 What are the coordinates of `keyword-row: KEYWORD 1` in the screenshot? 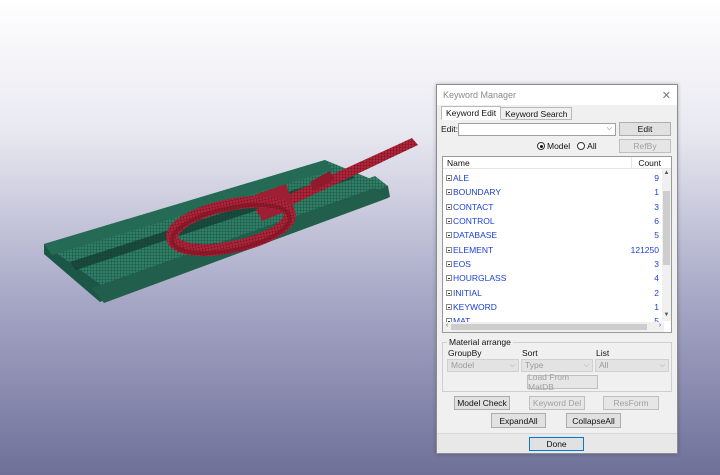 It's located at (553, 307).